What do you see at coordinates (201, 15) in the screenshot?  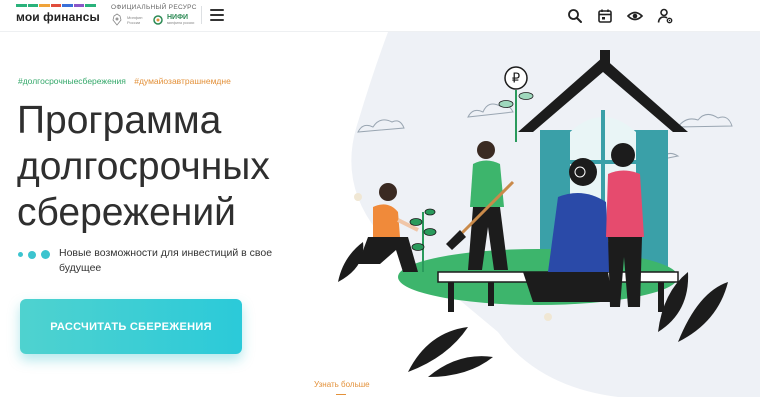 I see `header-divider` at bounding box center [201, 15].